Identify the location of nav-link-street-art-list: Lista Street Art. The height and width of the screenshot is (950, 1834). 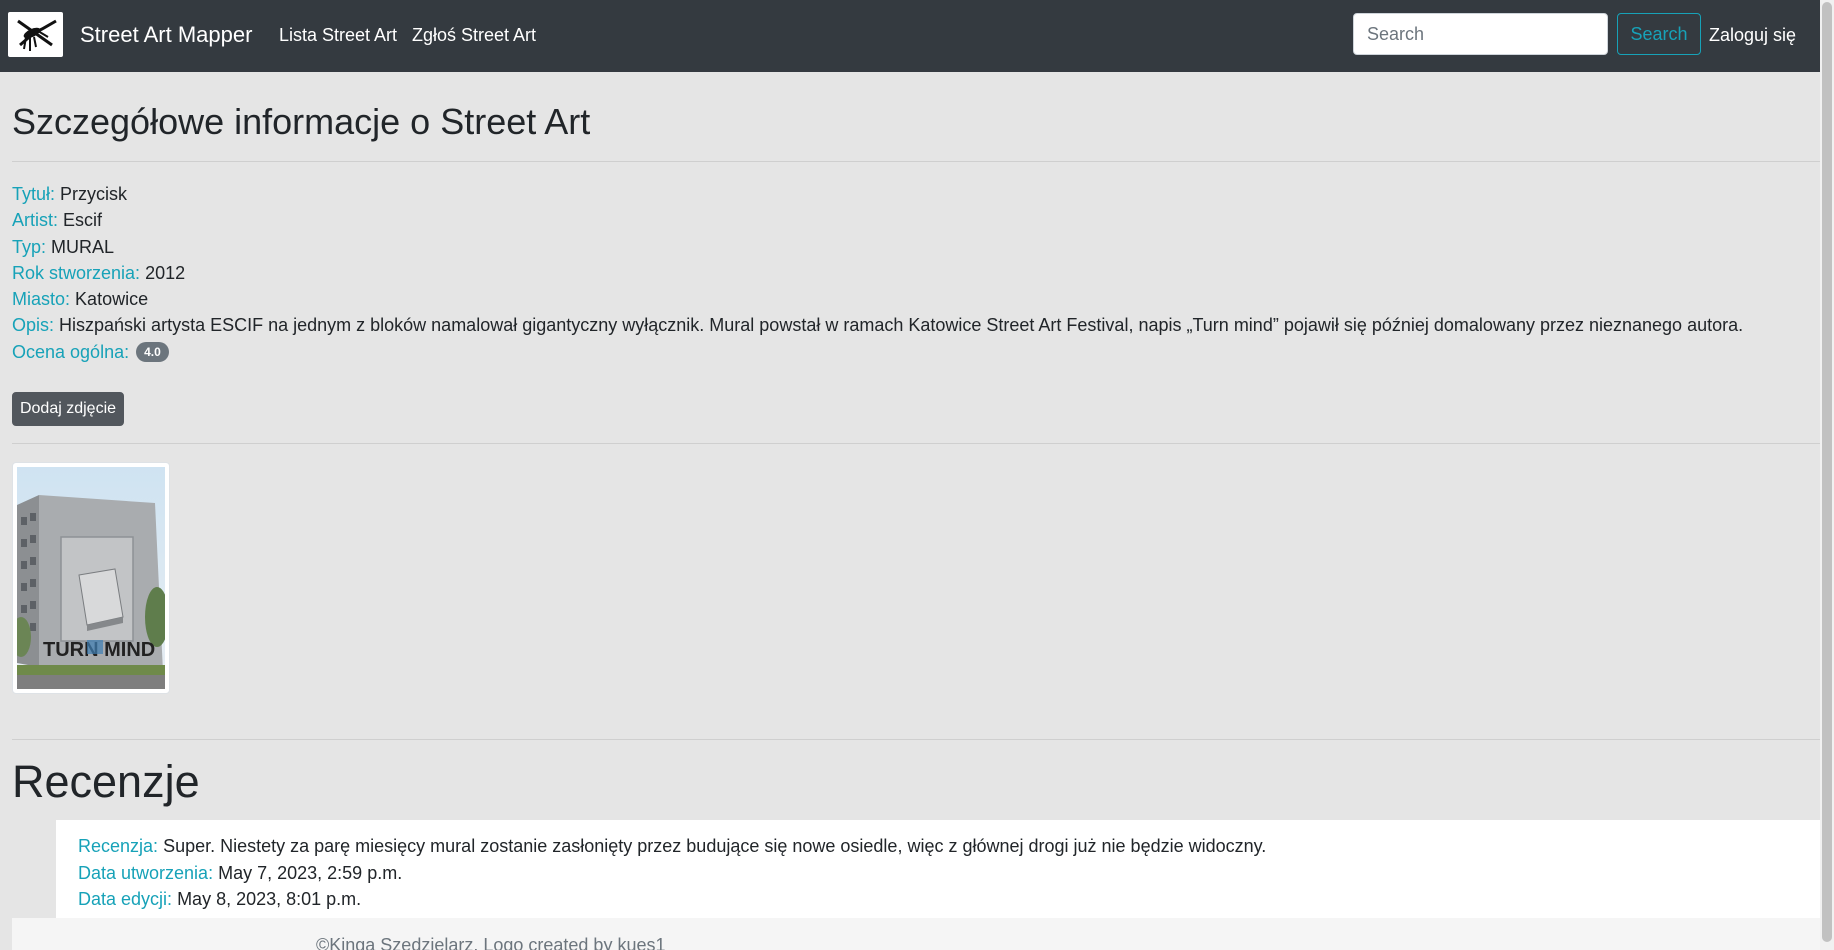
(338, 35).